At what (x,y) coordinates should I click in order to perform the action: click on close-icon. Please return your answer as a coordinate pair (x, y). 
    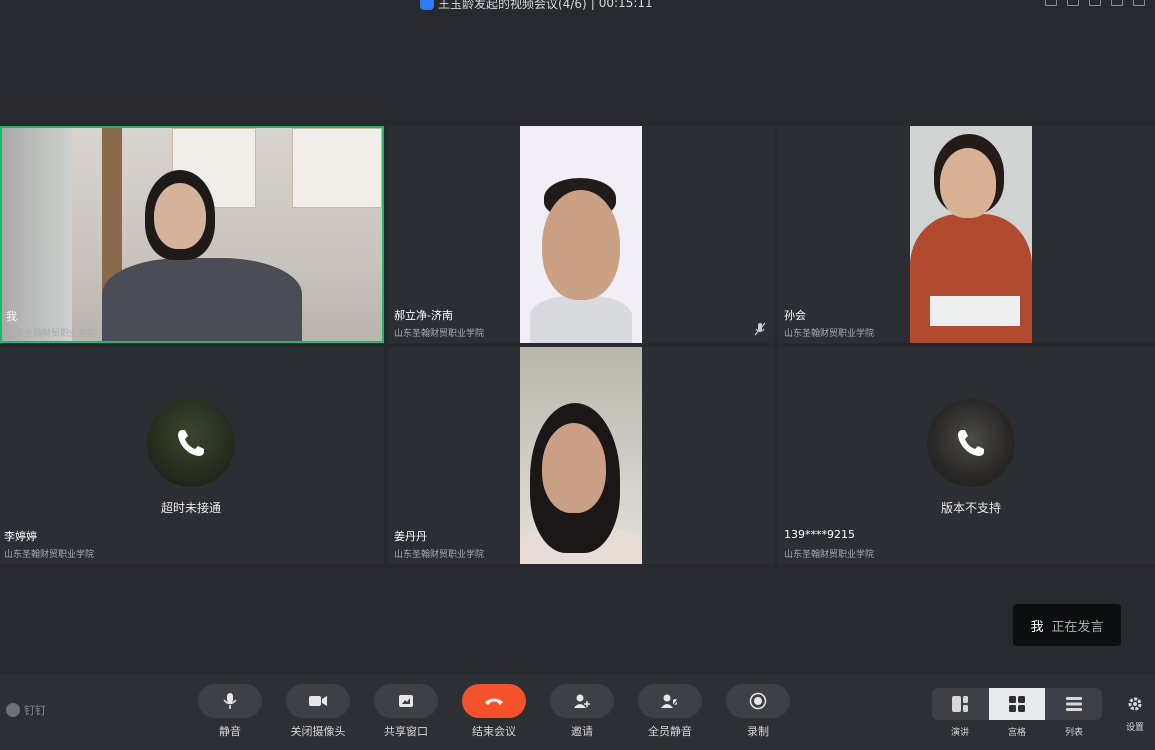
    Looking at the image, I should click on (1139, 3).